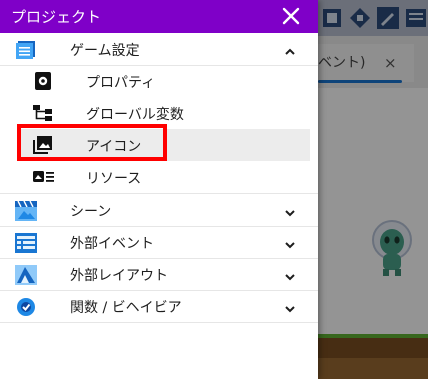 Image resolution: width=428 pixels, height=379 pixels. I want to click on section-label: ゲーム設定, so click(105, 51).